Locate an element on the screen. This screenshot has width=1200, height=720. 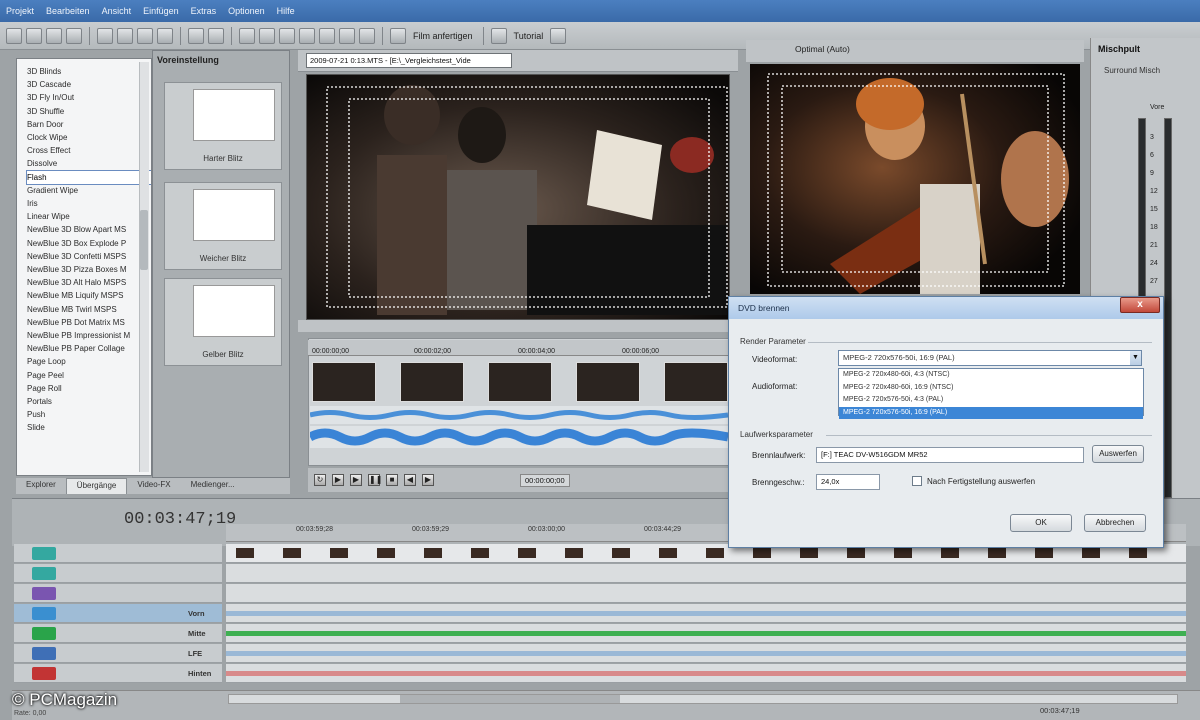
transition-item: Slide is located at coordinates (89, 427).